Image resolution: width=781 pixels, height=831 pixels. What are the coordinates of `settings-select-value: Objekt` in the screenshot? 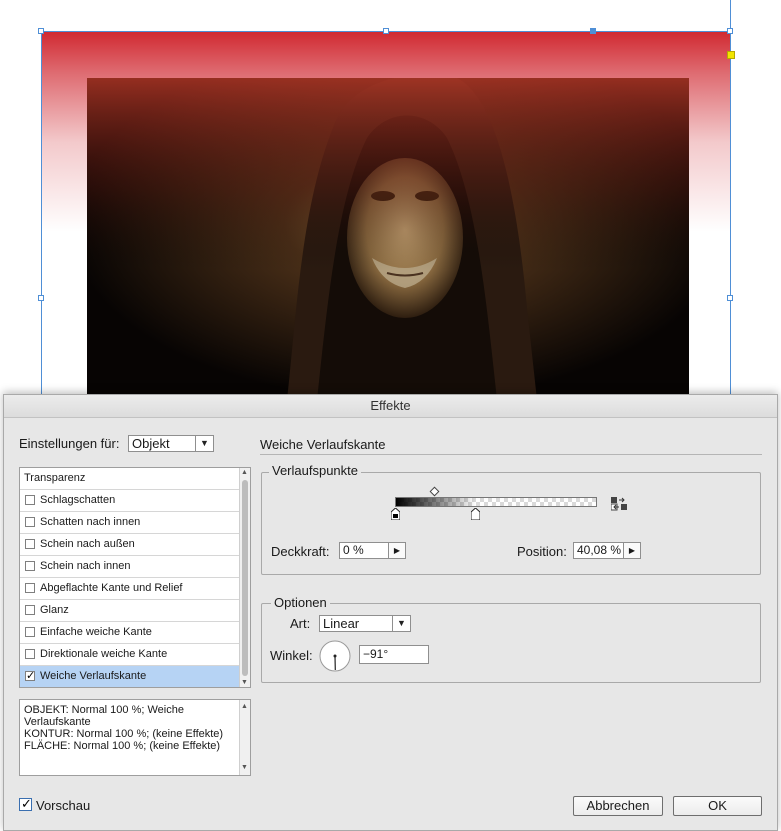 It's located at (151, 443).